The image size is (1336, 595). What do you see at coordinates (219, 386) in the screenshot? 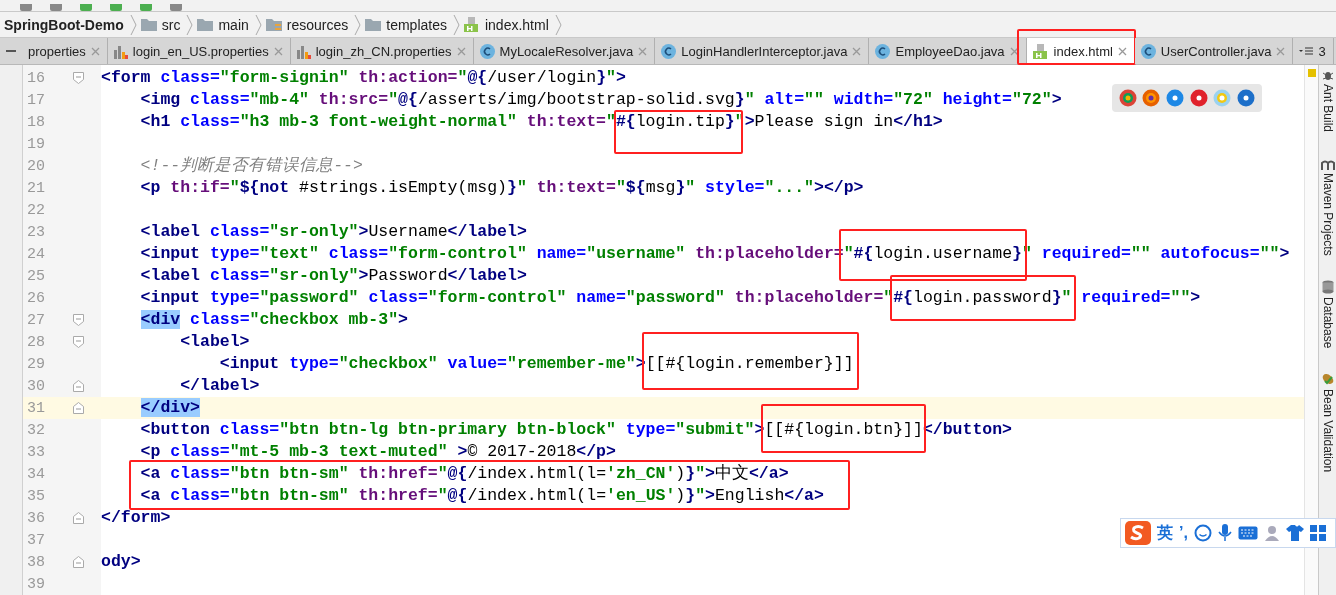
I see `code-line: </label>` at bounding box center [219, 386].